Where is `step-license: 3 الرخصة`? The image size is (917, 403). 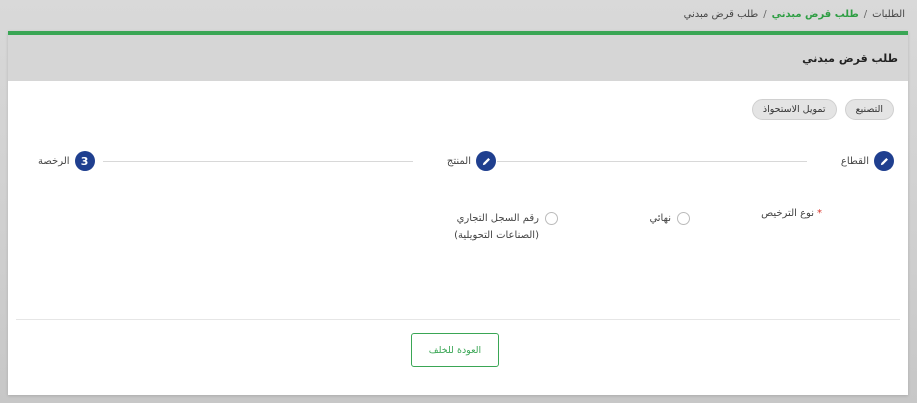 step-license: 3 الرخصة is located at coordinates (66, 161).